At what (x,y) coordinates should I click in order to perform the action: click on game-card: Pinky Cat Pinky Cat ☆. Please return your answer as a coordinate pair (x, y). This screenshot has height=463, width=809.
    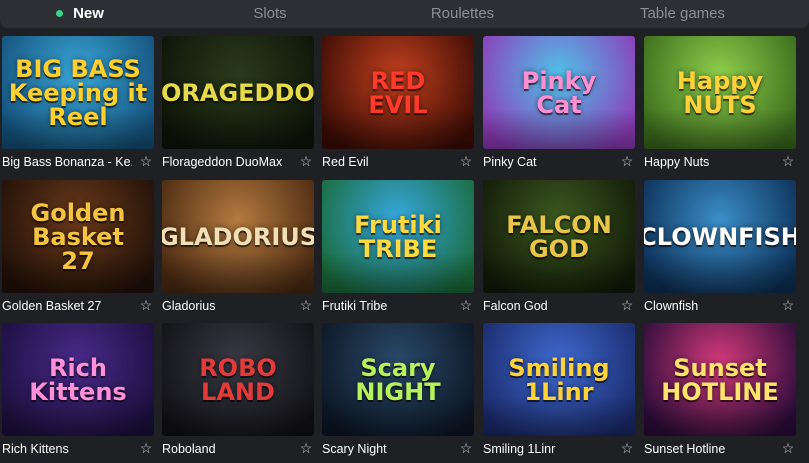
    Looking at the image, I should click on (559, 104).